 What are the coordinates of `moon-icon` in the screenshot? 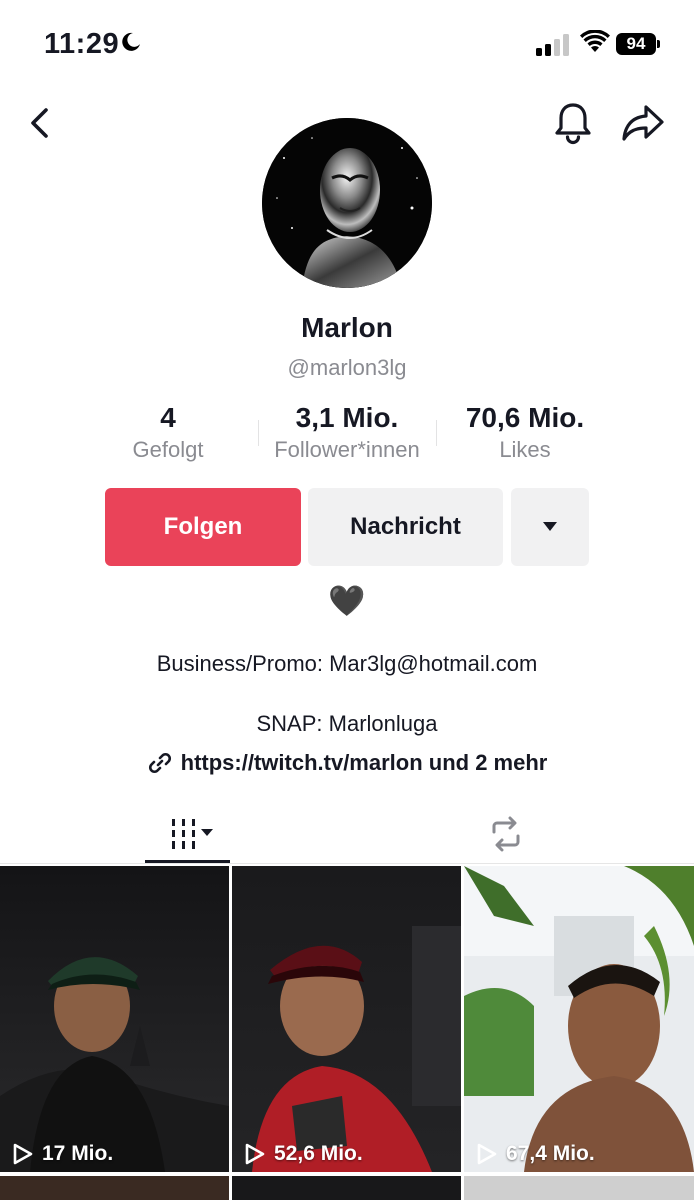 It's located at (131, 41).